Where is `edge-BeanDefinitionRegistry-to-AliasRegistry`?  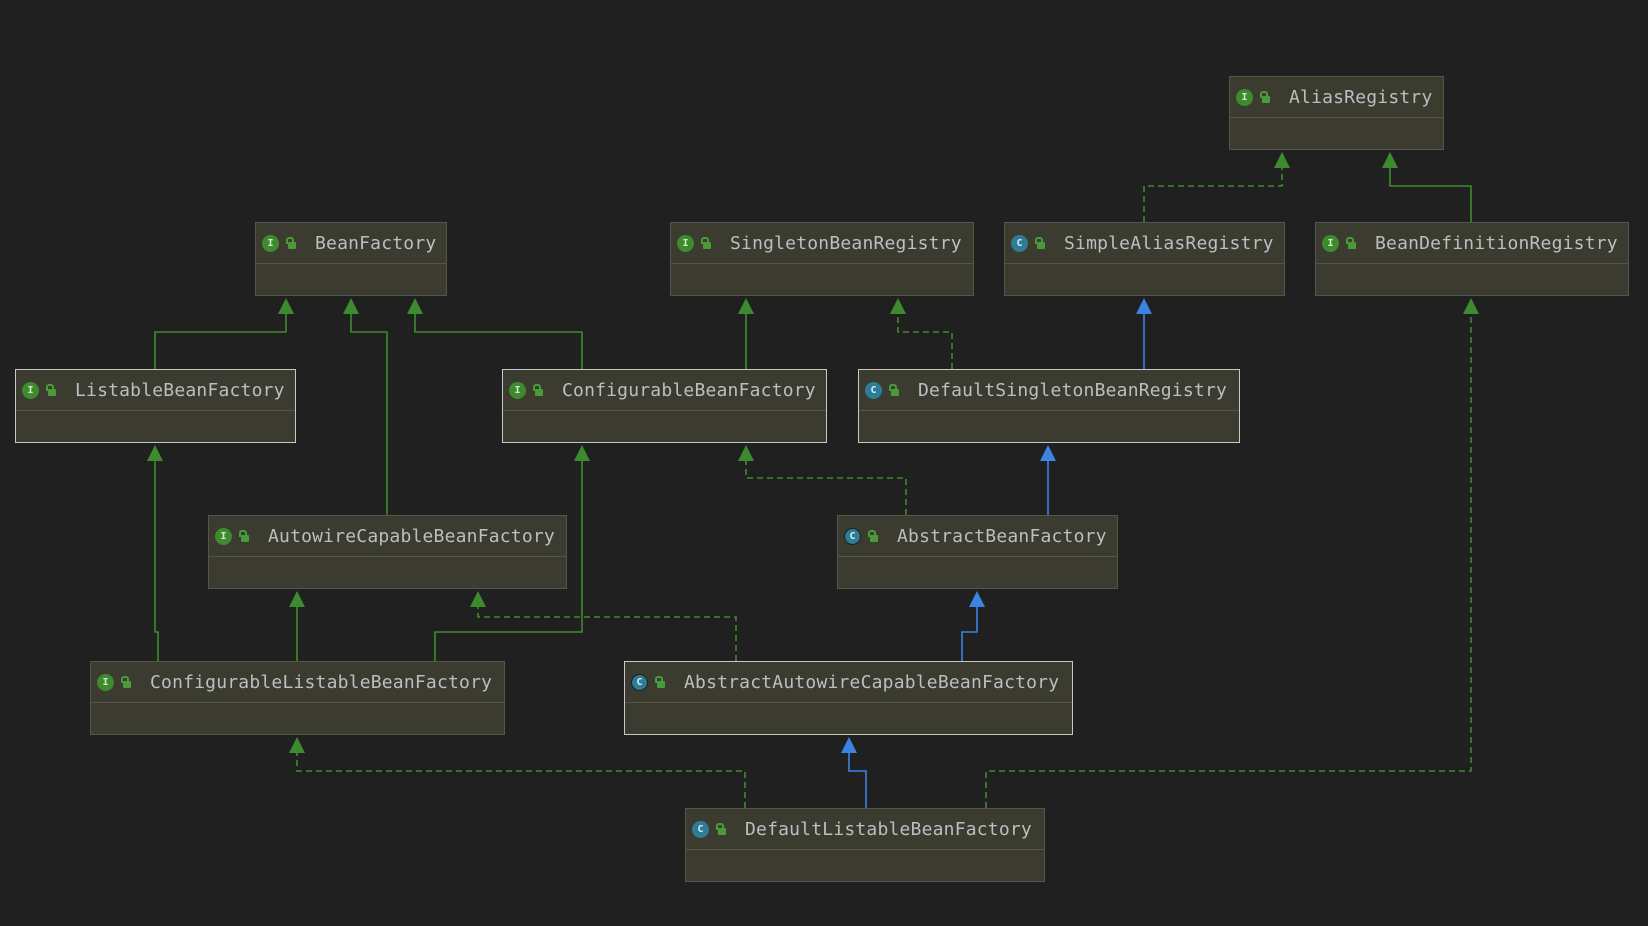 edge-BeanDefinitionRegistry-to-AliasRegistry is located at coordinates (1427, 187).